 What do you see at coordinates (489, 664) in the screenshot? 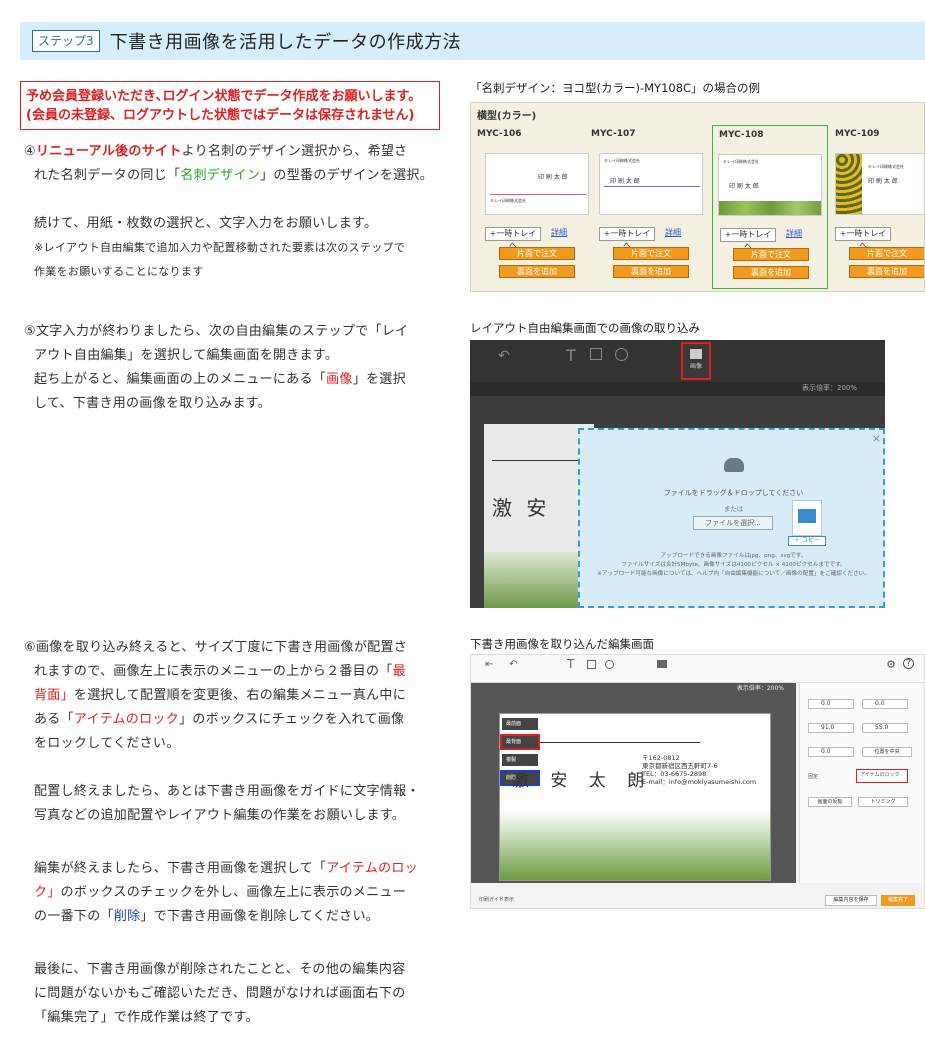
I see `first-icon: ⇤` at bounding box center [489, 664].